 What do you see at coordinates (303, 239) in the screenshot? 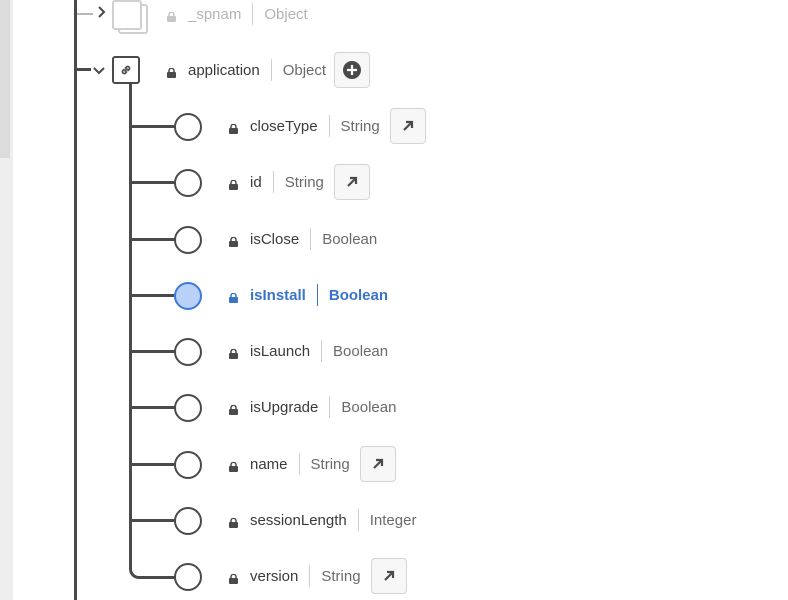
I see `field-row-isClose: isClose Boolean` at bounding box center [303, 239].